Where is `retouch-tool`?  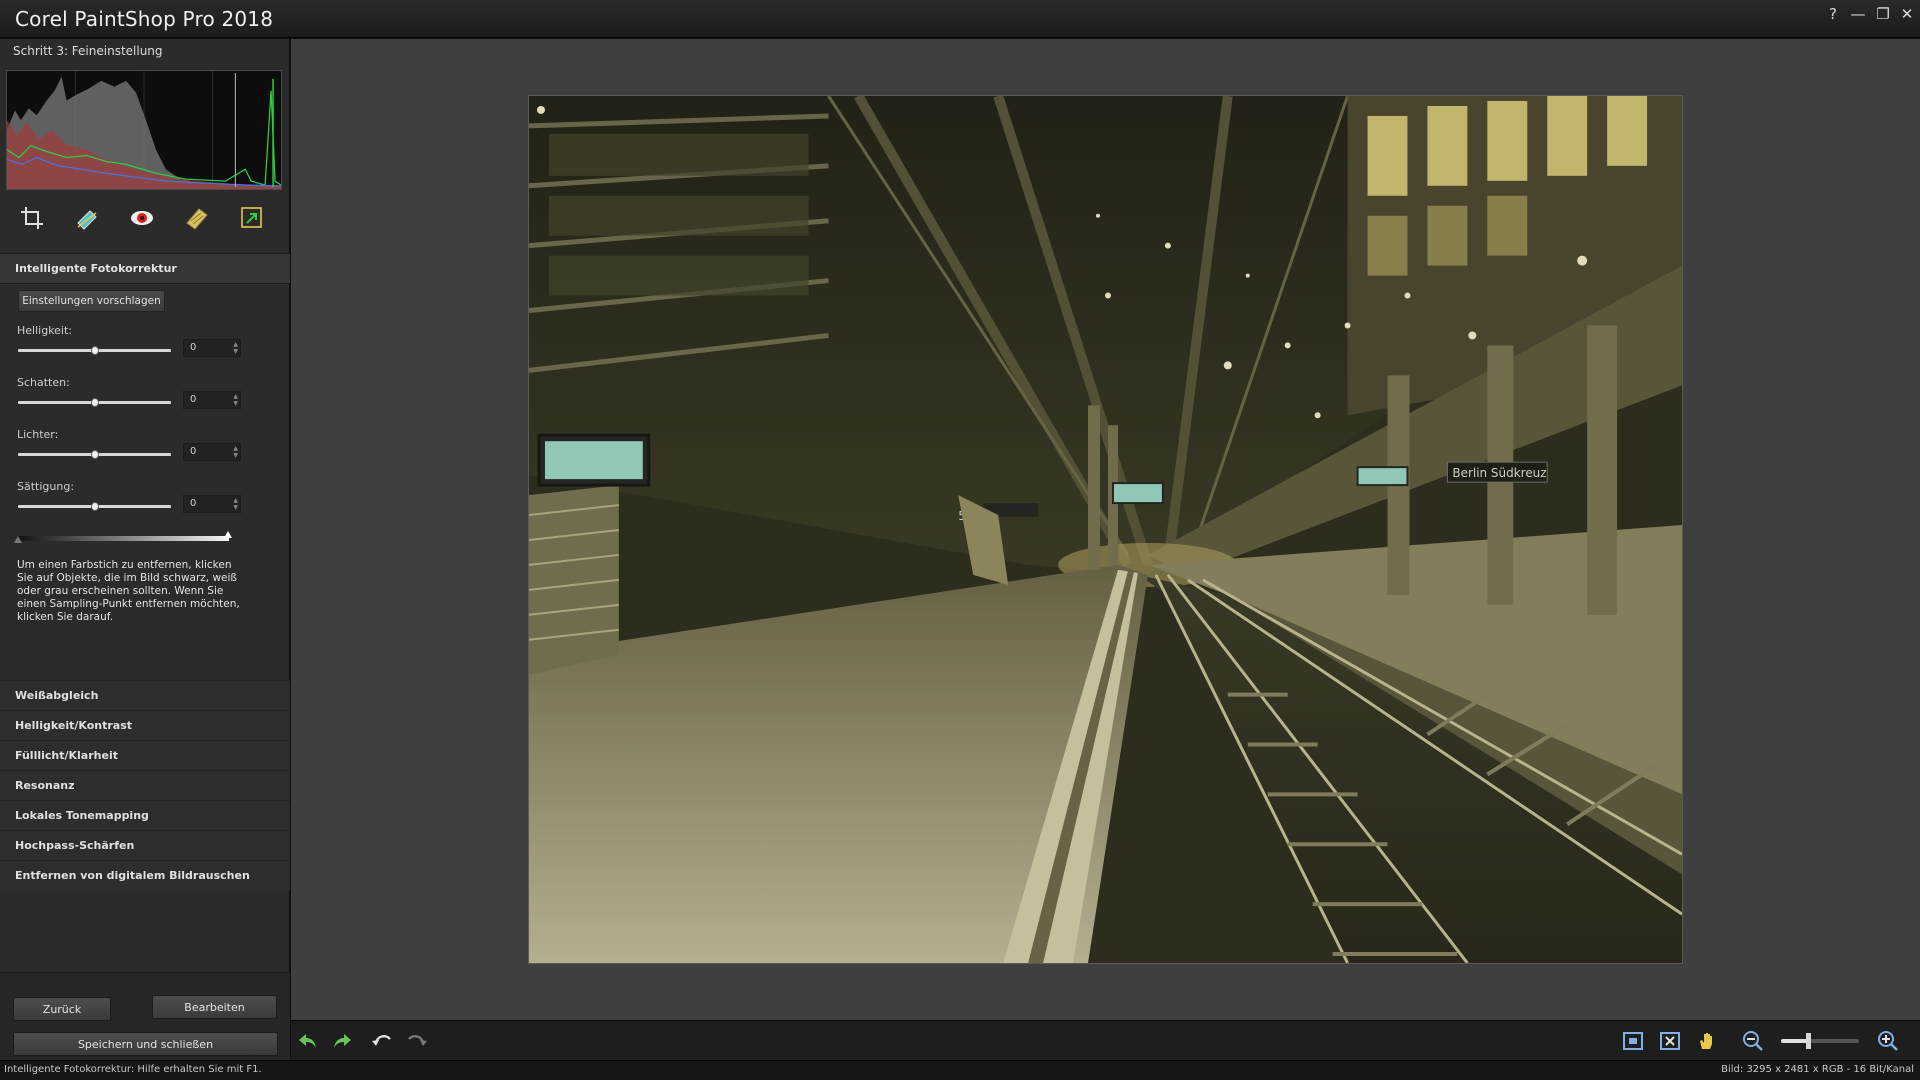 retouch-tool is located at coordinates (197, 218).